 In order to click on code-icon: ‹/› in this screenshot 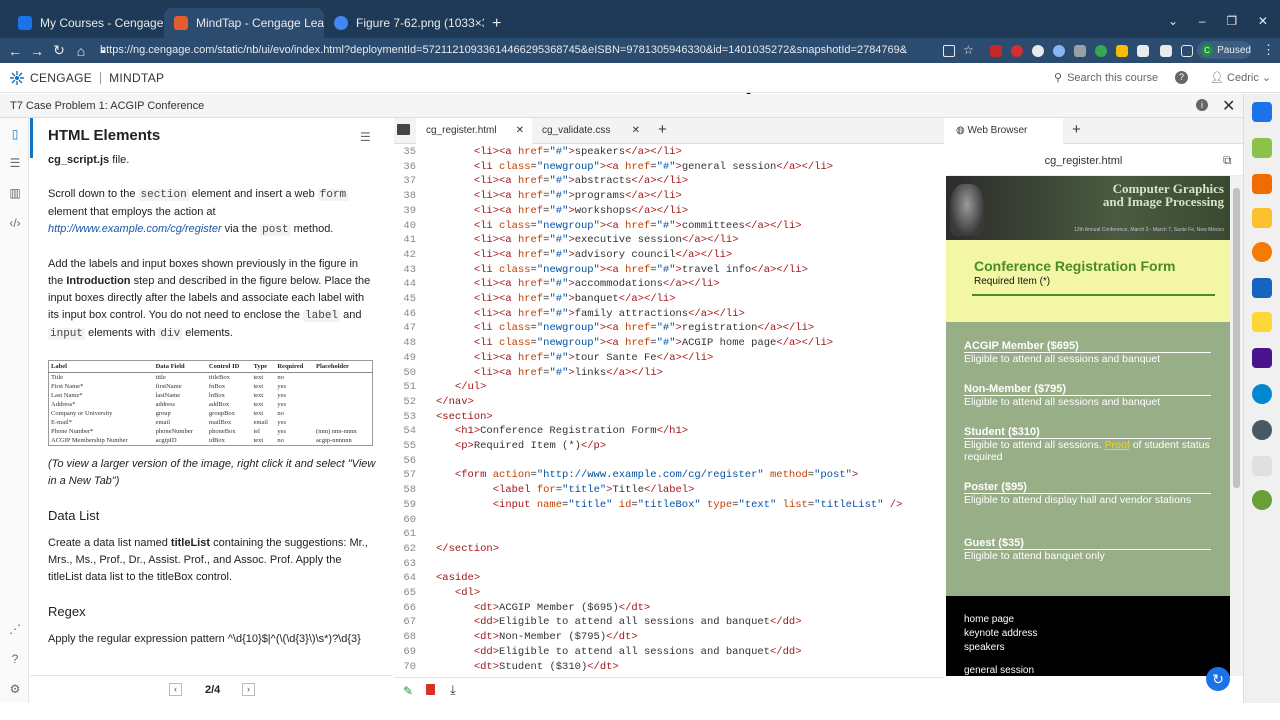, I will do `click(15, 223)`.